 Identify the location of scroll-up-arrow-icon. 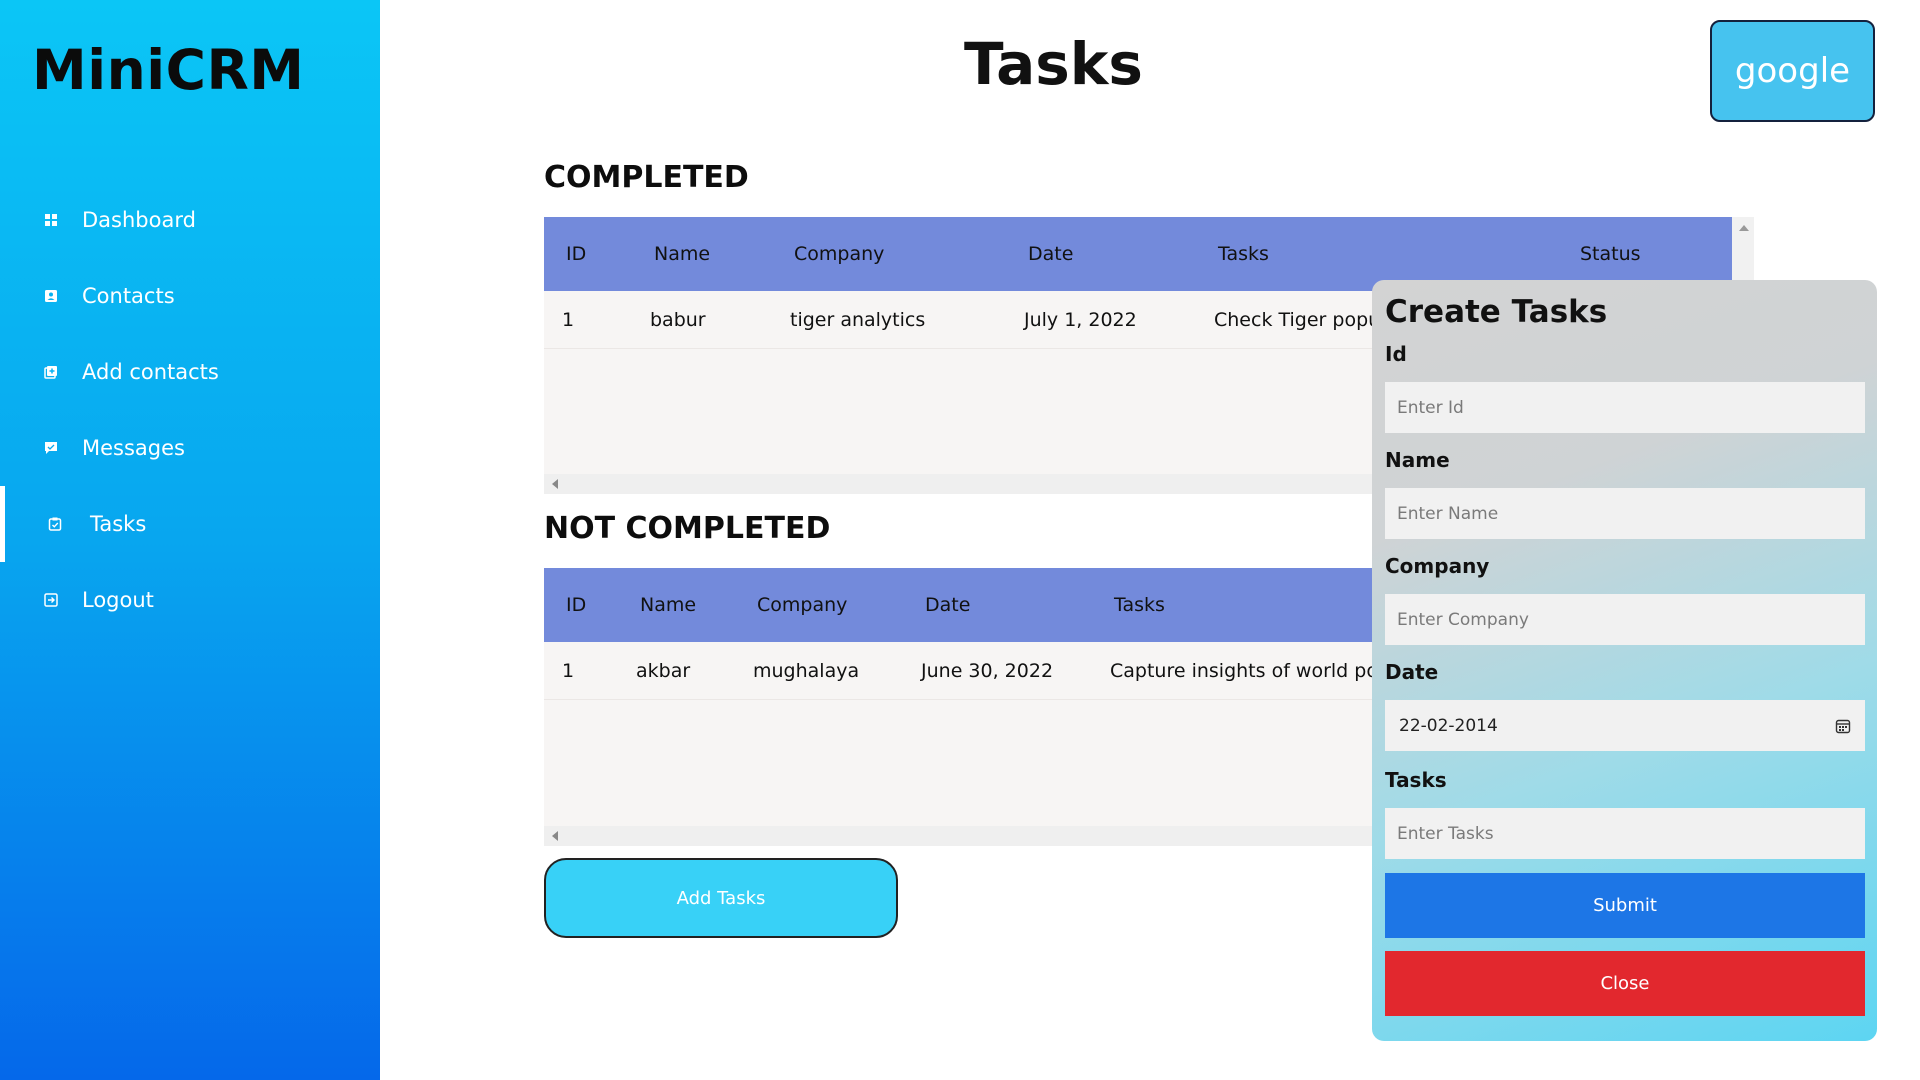
(1744, 228).